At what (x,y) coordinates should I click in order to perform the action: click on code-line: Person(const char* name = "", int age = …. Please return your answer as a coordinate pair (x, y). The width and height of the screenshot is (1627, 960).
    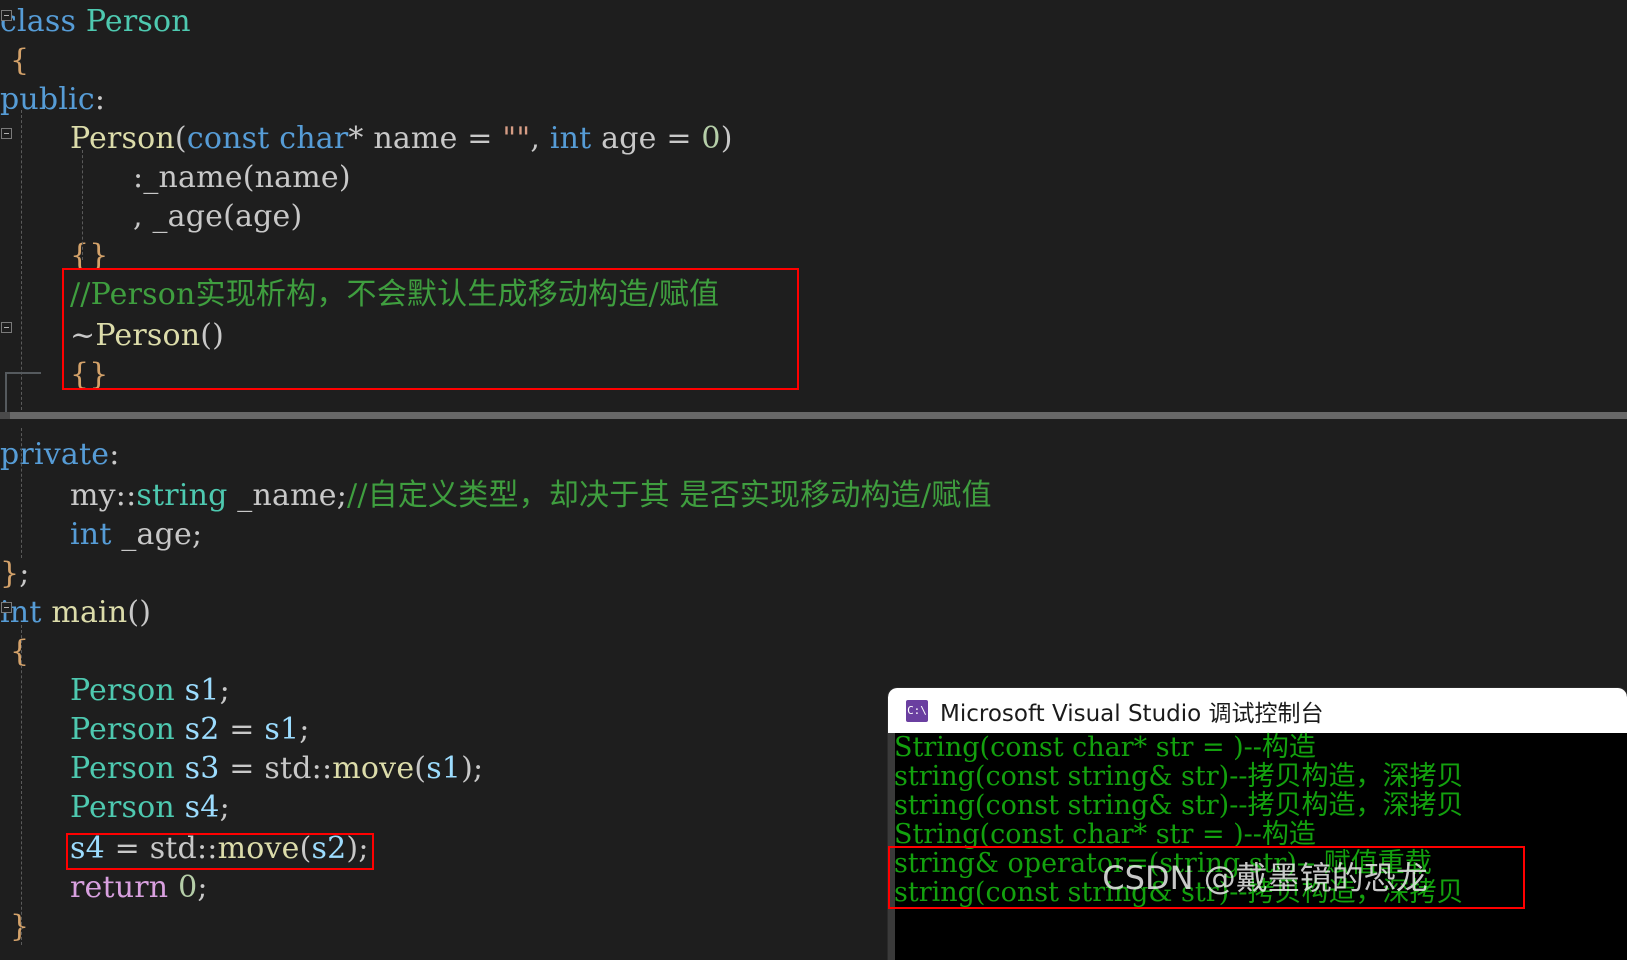
    Looking at the image, I should click on (401, 138).